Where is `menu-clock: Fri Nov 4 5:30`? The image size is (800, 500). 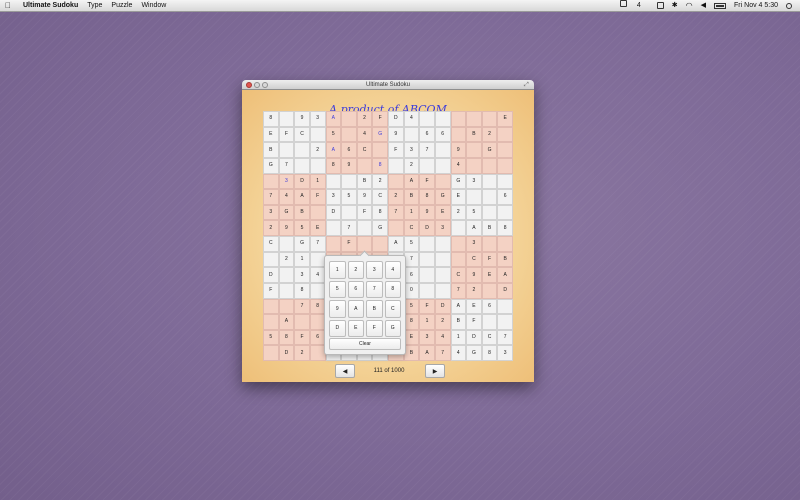
menu-clock: Fri Nov 4 5:30 is located at coordinates (756, 5).